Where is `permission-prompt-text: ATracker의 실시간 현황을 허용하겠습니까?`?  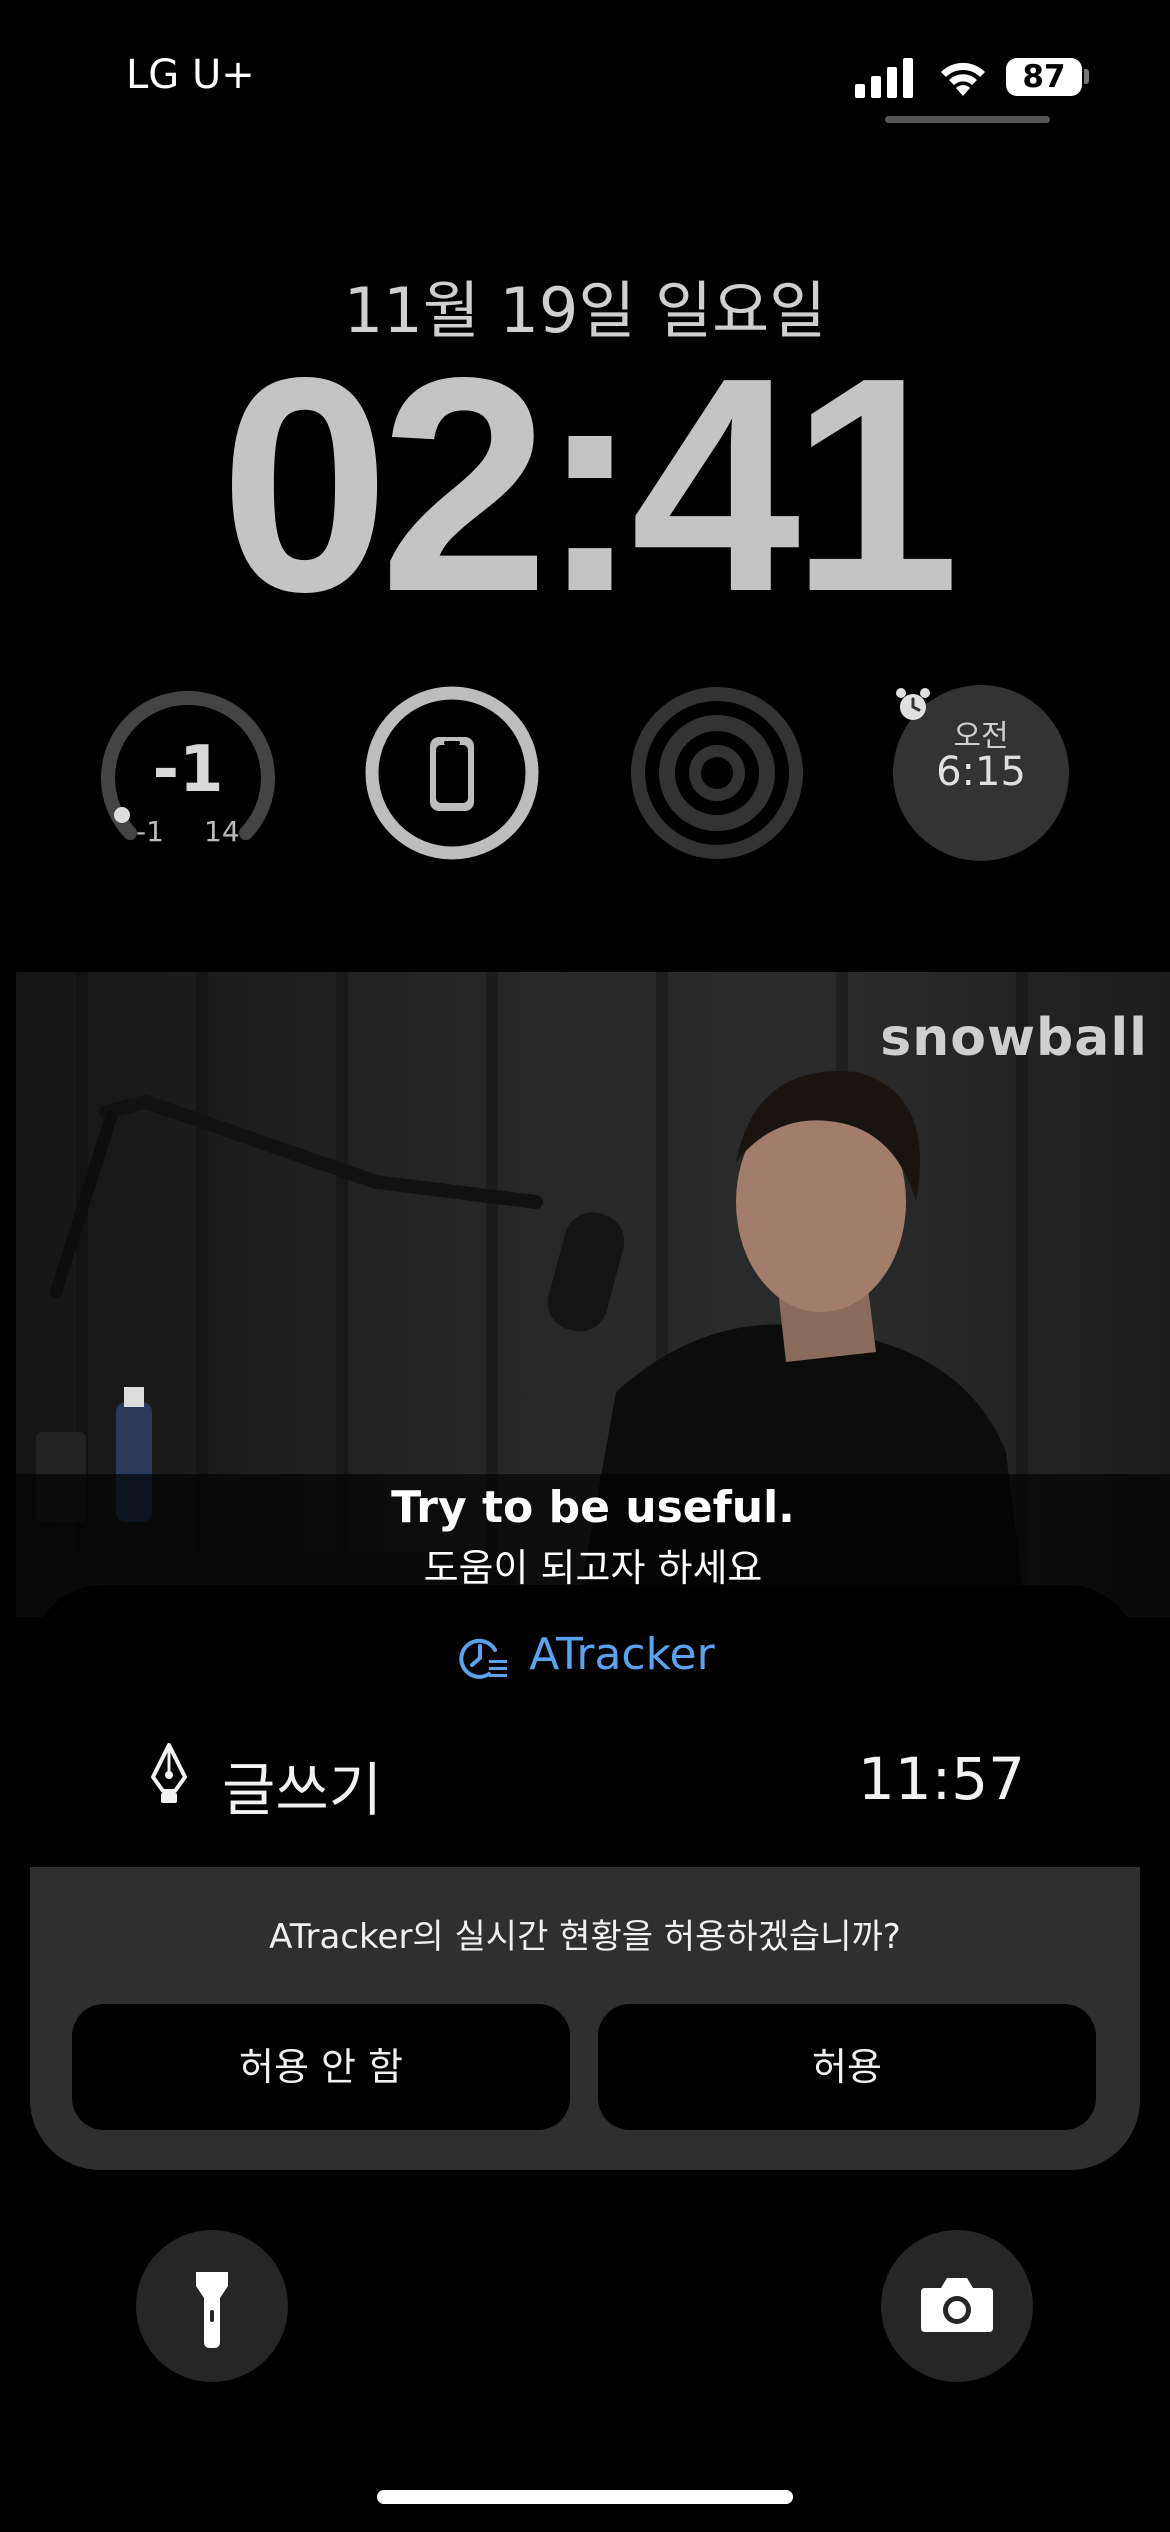 permission-prompt-text: ATracker의 실시간 현황을 허용하겠습니까? is located at coordinates (585, 1937).